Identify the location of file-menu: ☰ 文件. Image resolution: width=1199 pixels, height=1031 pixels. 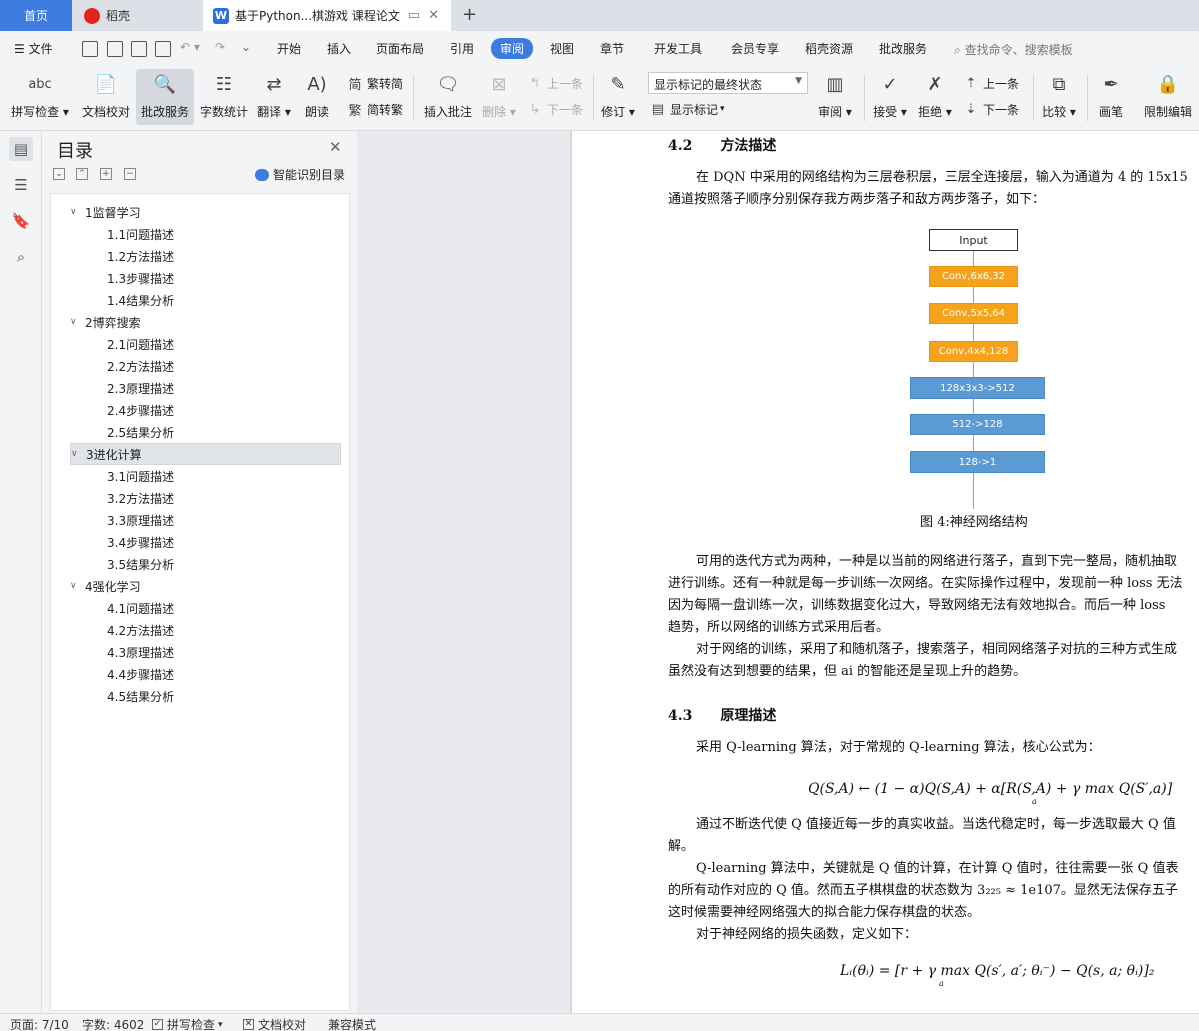
(33, 48).